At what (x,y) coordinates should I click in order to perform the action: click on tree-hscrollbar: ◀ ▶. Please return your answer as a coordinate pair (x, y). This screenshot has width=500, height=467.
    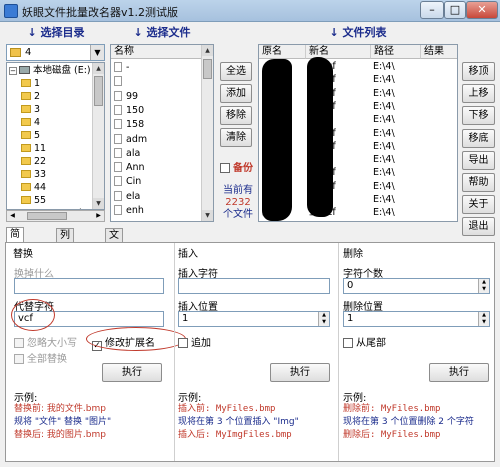
    Looking at the image, I should click on (55, 216).